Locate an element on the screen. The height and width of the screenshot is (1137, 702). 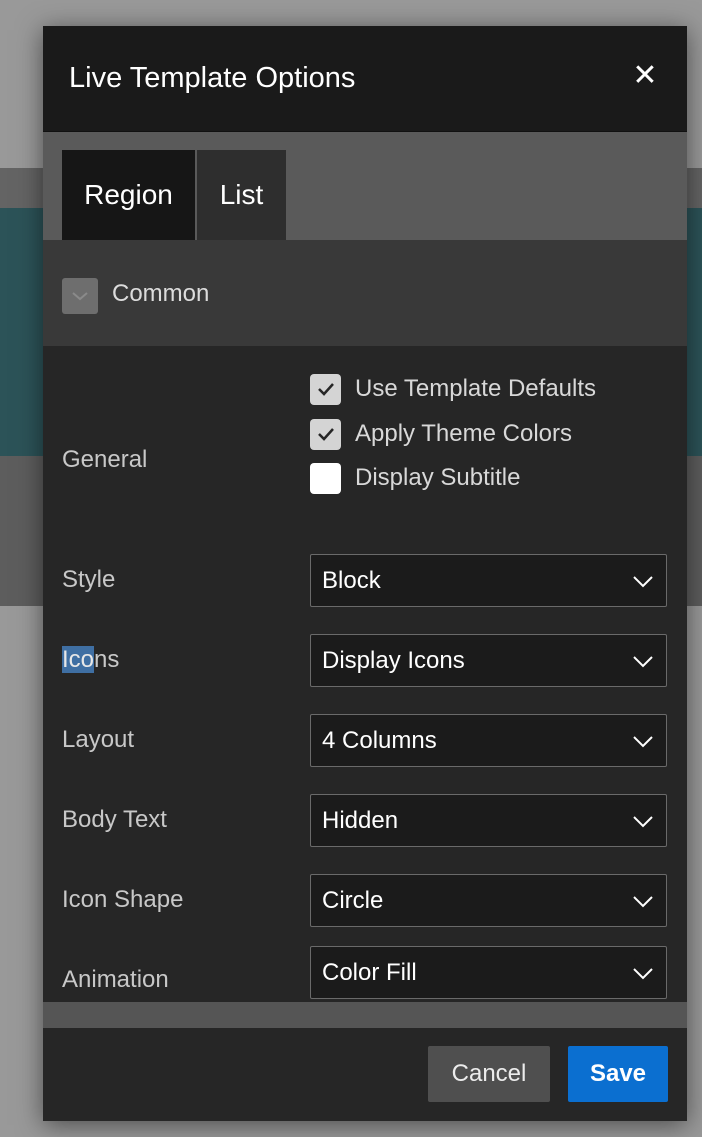
label-text: ns is located at coordinates (107, 659).